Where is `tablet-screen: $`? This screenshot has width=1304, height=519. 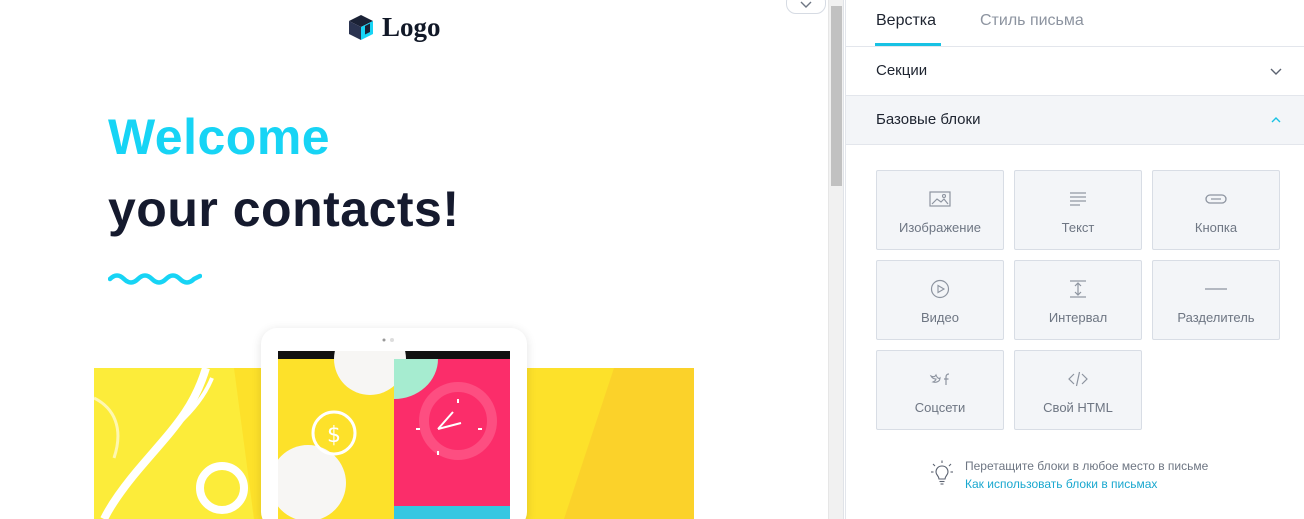 tablet-screen: $ is located at coordinates (394, 435).